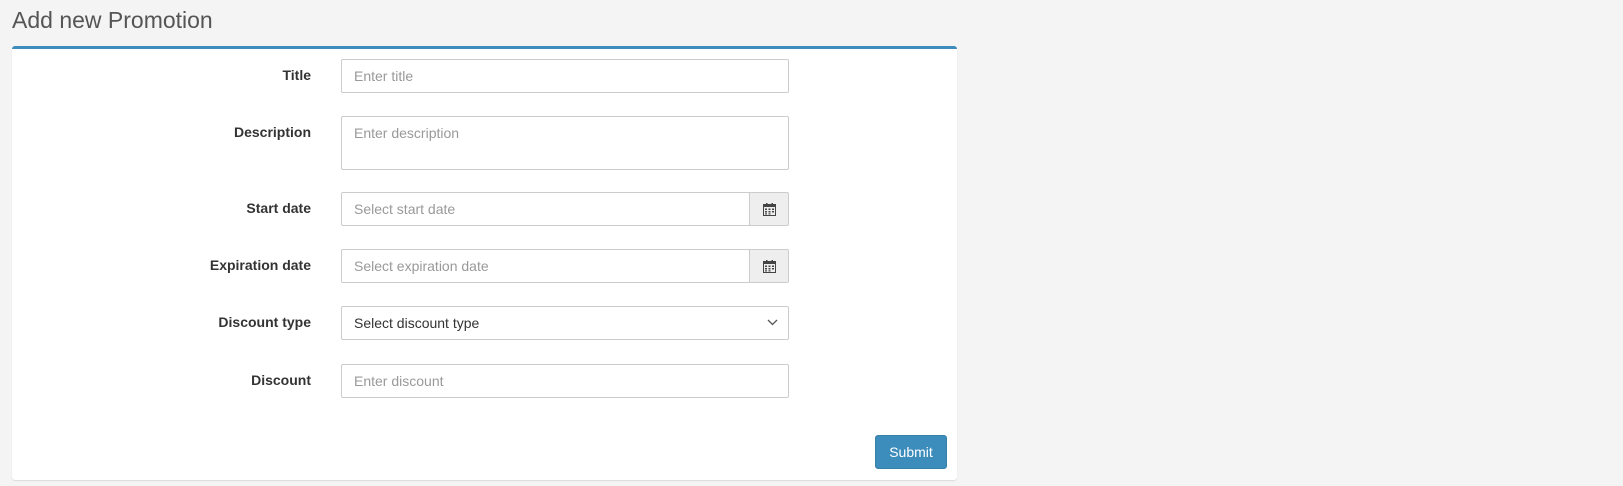 This screenshot has height=486, width=1623. What do you see at coordinates (772, 322) in the screenshot?
I see `chevron-down-icon` at bounding box center [772, 322].